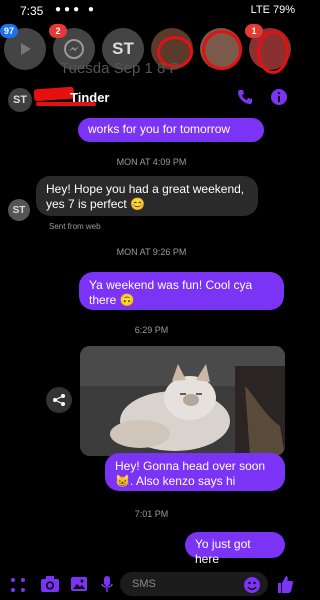  I want to click on microphone-icon, so click(107, 584).